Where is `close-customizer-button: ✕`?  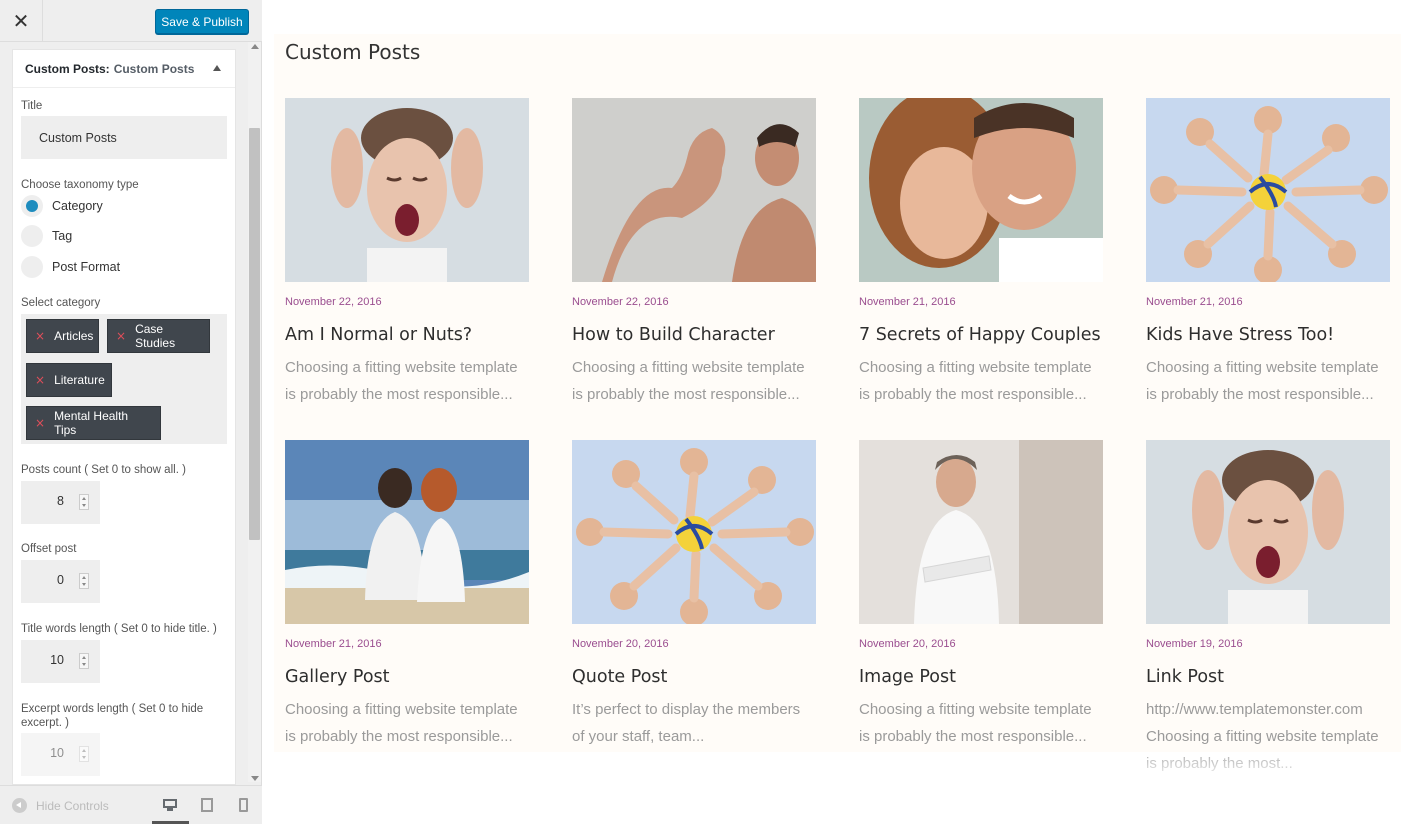
close-customizer-button: ✕ is located at coordinates (21, 21).